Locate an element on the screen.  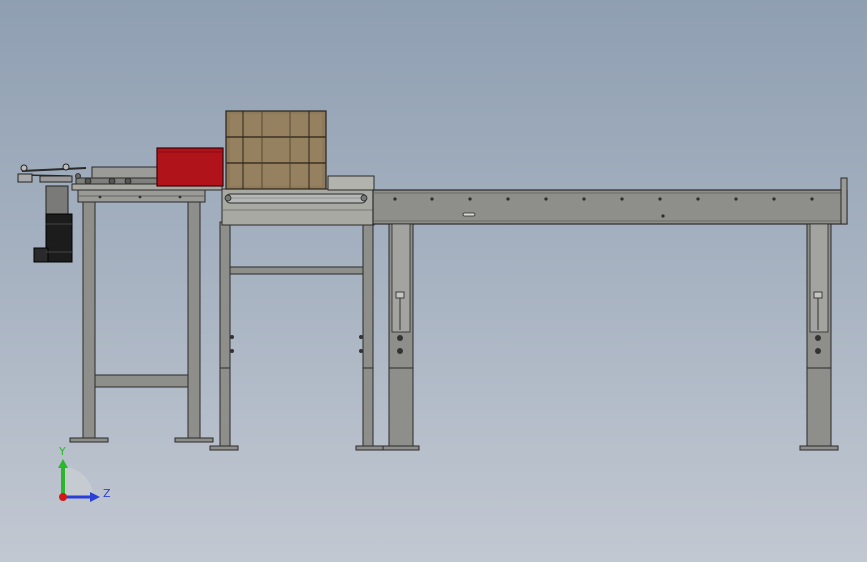
servo-motor is located at coordinates (53, 224).